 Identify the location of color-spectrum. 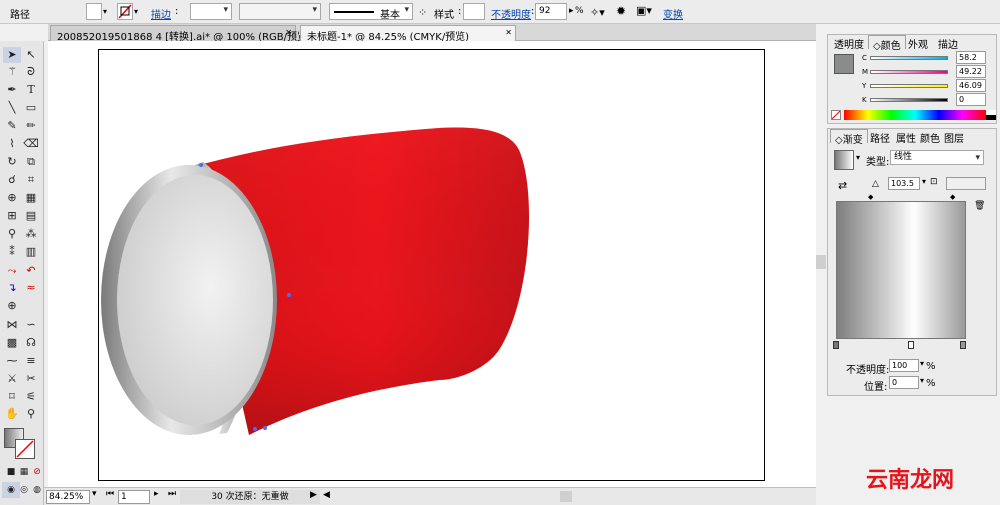
(915, 115).